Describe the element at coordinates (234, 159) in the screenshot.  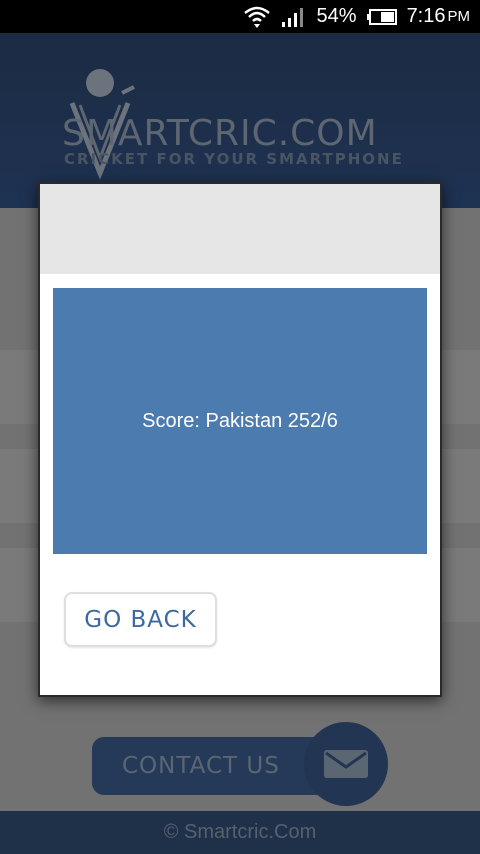
I see `logo-tagline: CRICKET FOR YOUR SMARTPHONE` at that location.